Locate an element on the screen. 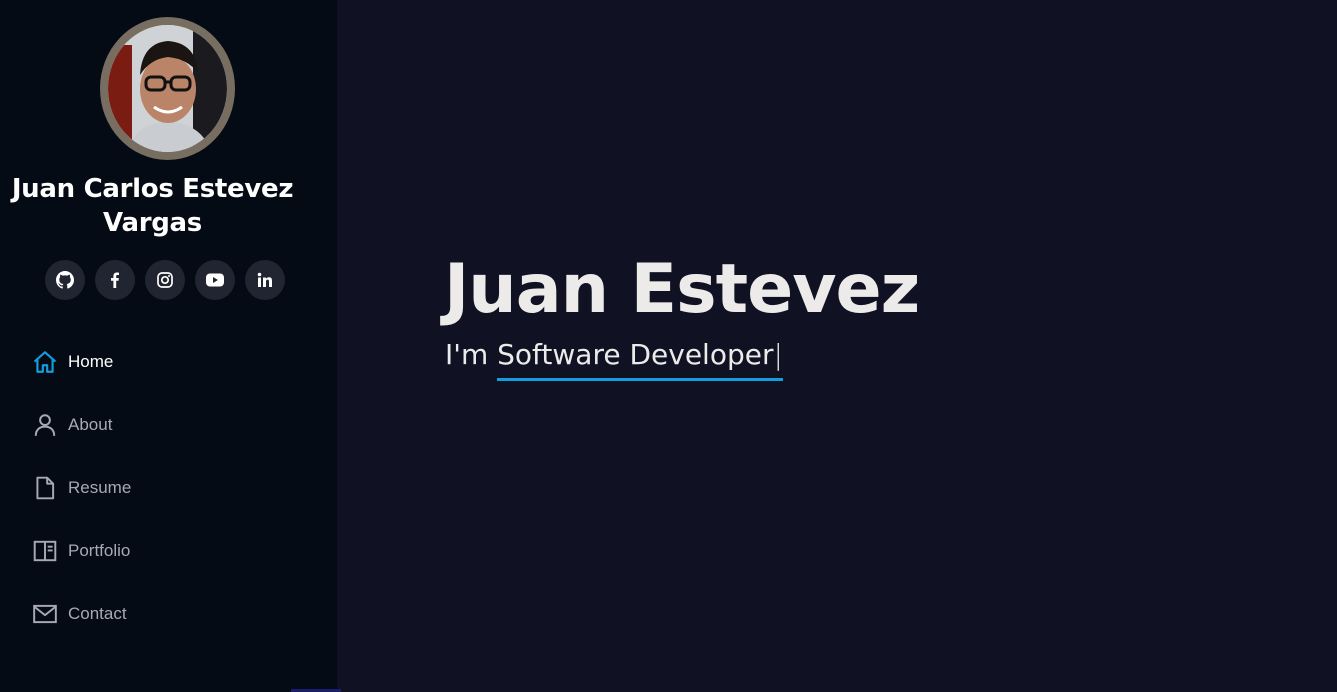 The image size is (1337, 692). avatar is located at coordinates (167, 88).